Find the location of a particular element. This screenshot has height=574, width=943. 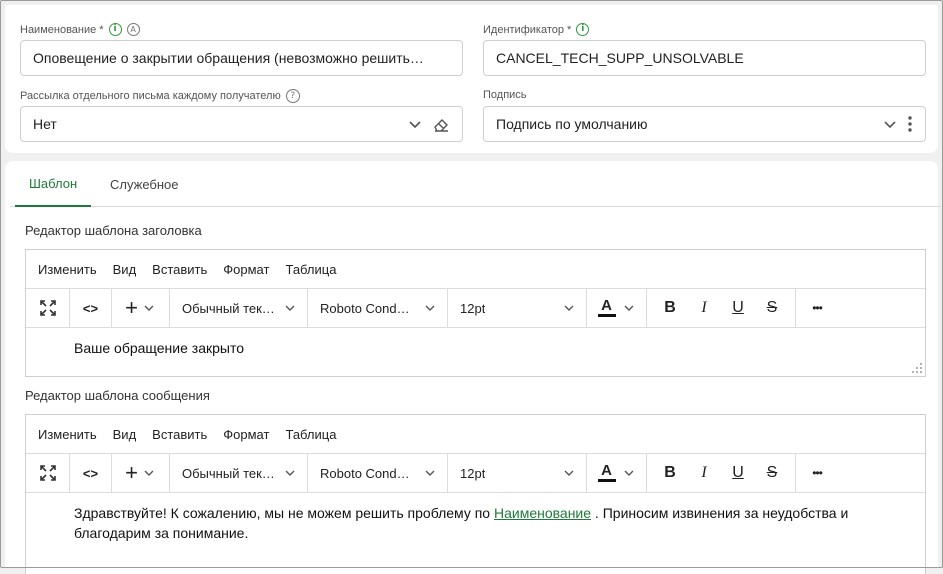

more-vertical-icon is located at coordinates (910, 124).